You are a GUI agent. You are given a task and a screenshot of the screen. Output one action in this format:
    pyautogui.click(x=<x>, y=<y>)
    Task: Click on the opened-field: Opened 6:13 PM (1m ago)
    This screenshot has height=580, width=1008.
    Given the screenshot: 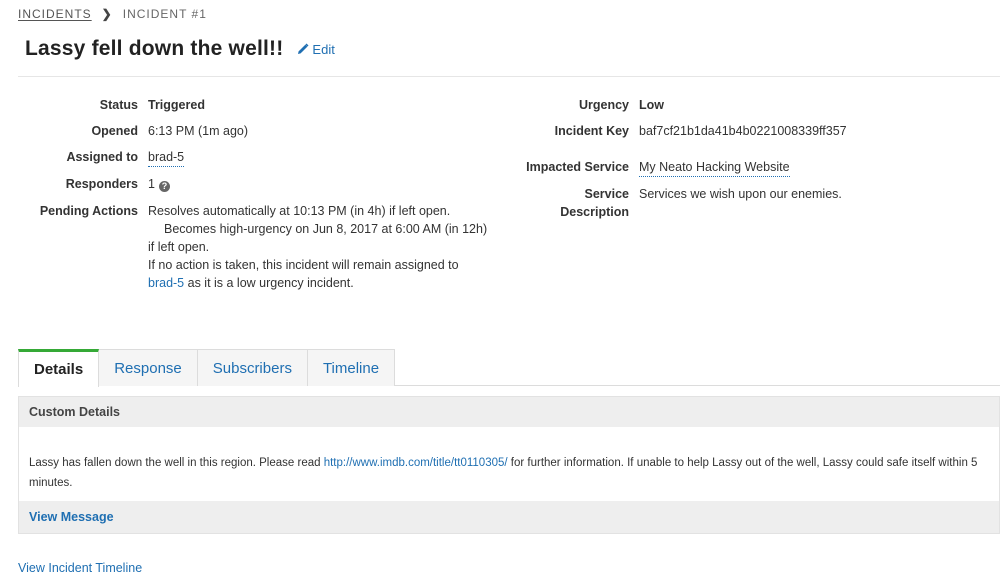 What is the action you would take?
    pyautogui.click(x=128, y=131)
    